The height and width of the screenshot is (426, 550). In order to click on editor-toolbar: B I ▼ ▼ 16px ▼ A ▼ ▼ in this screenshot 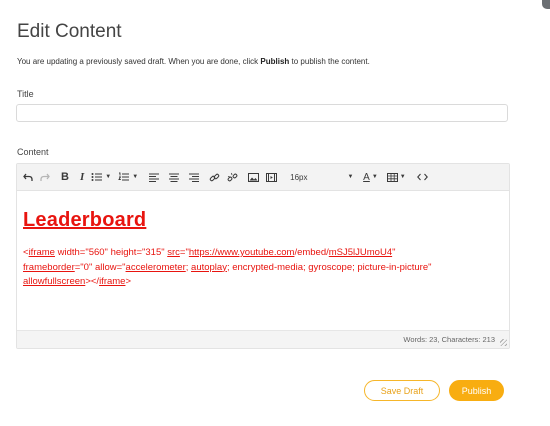, I will do `click(263, 177)`.